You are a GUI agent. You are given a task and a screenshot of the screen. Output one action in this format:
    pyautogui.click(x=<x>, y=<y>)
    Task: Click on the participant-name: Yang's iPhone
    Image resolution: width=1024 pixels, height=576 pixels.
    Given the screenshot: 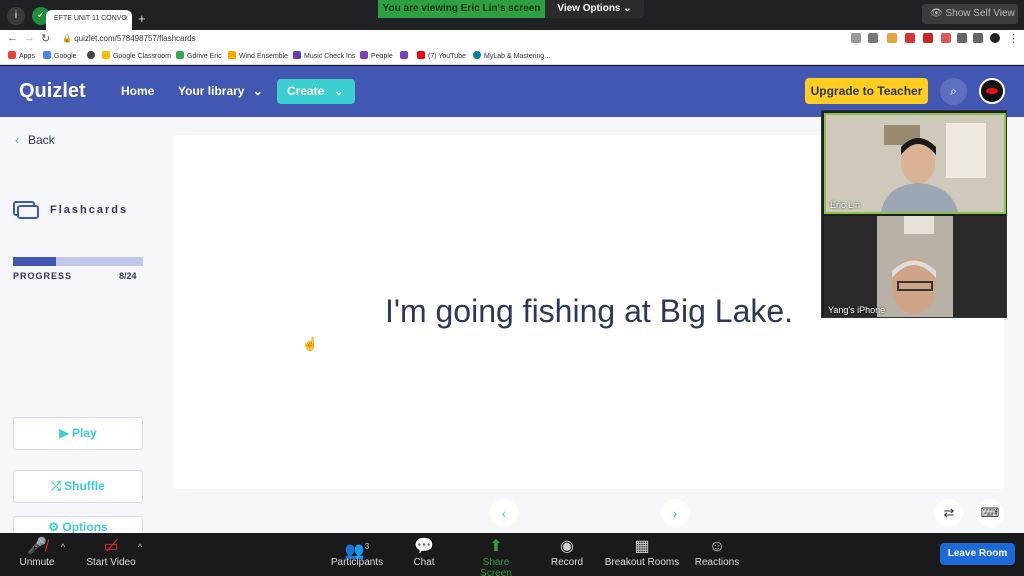 What is the action you would take?
    pyautogui.click(x=857, y=310)
    